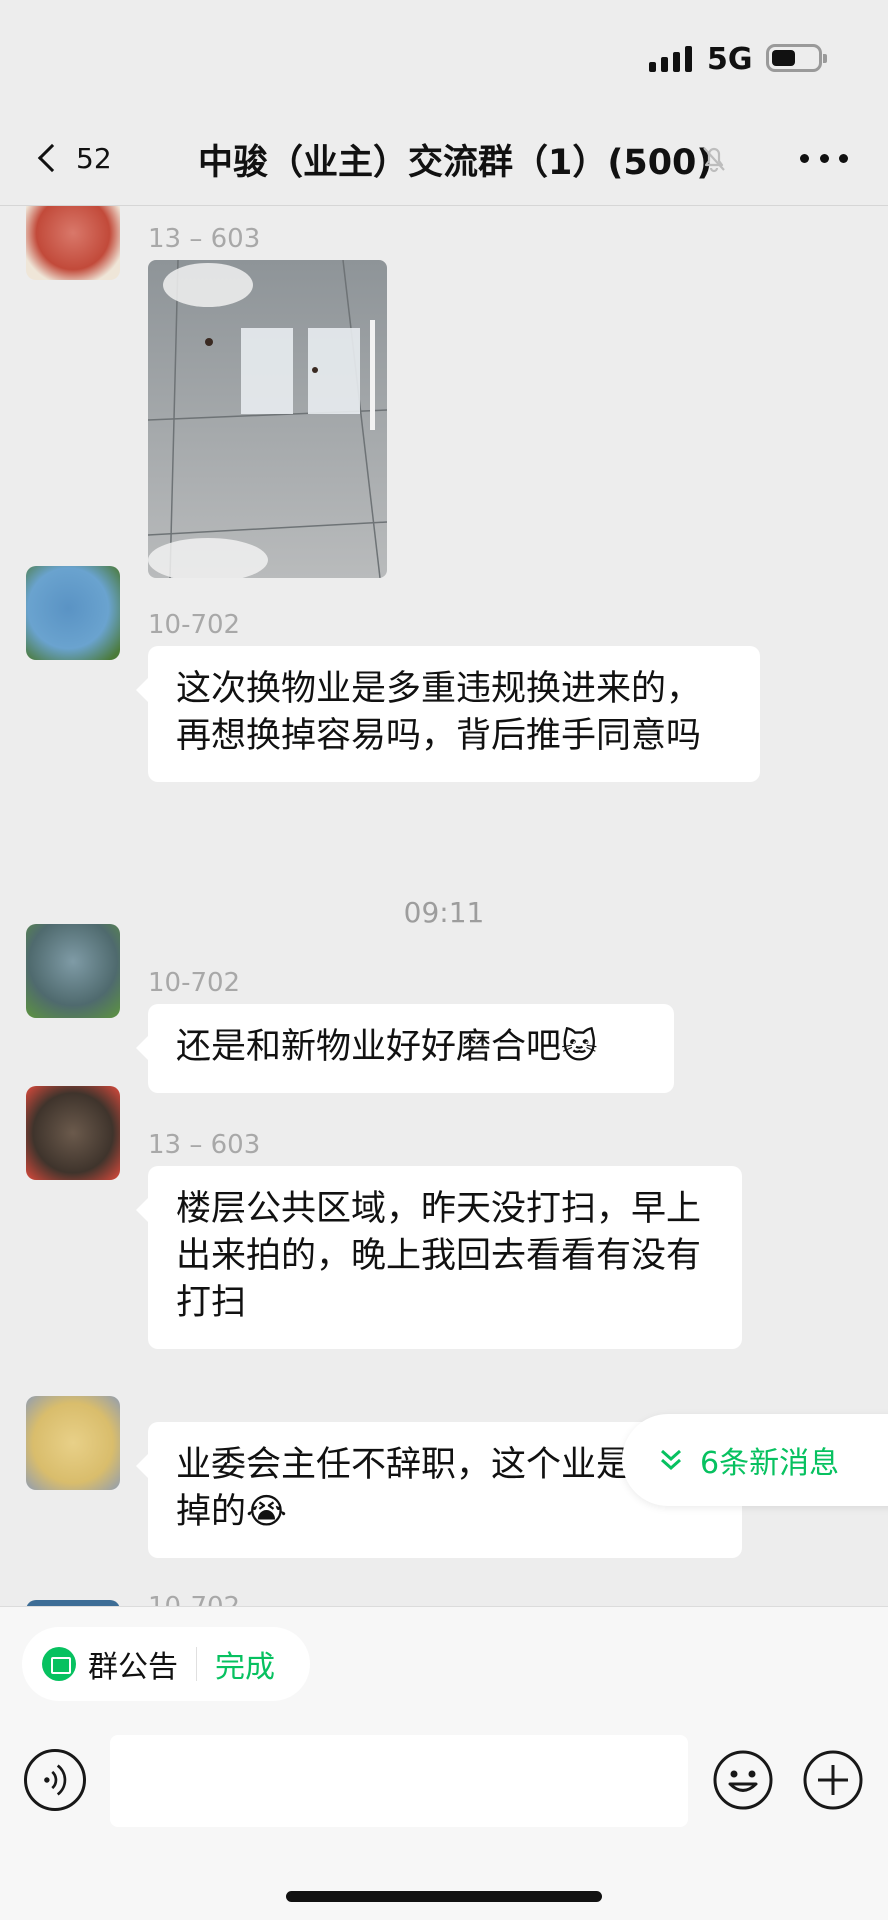 Image resolution: width=888 pixels, height=1920 pixels. I want to click on notice-icon, so click(59, 1664).